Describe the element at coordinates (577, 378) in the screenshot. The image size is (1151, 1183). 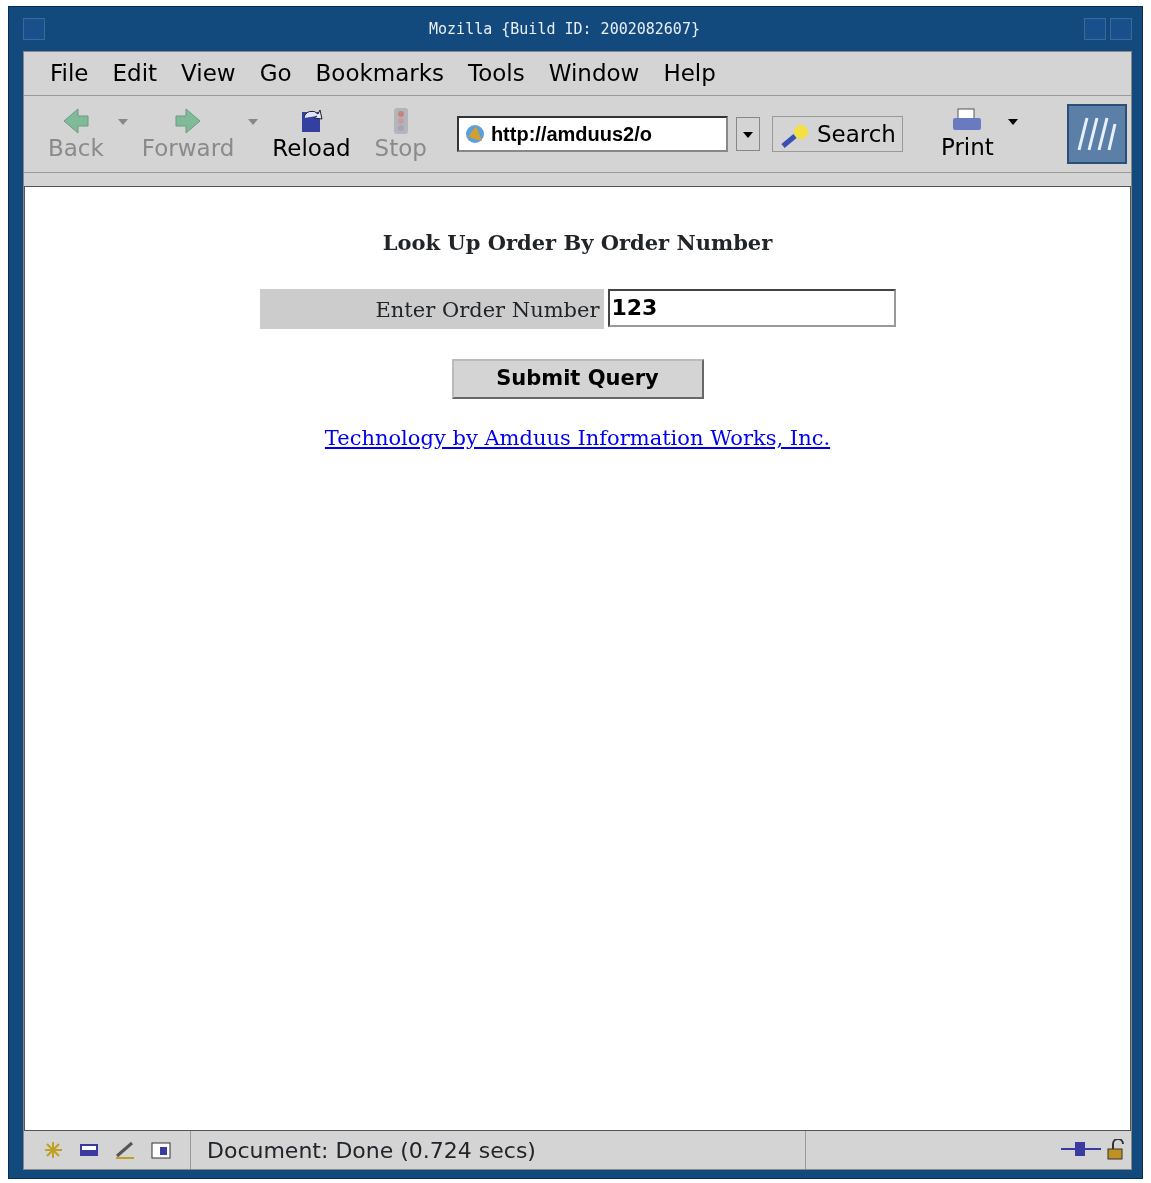
I see `submit-button: Submit Query` at that location.